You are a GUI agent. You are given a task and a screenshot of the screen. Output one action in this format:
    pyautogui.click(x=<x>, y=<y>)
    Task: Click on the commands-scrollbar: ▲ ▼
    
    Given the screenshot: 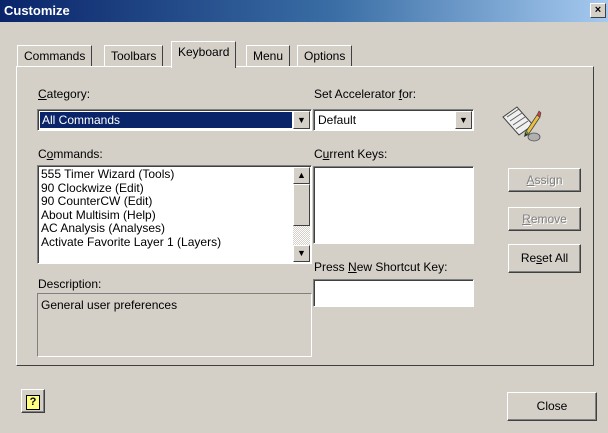 What is the action you would take?
    pyautogui.click(x=301, y=214)
    